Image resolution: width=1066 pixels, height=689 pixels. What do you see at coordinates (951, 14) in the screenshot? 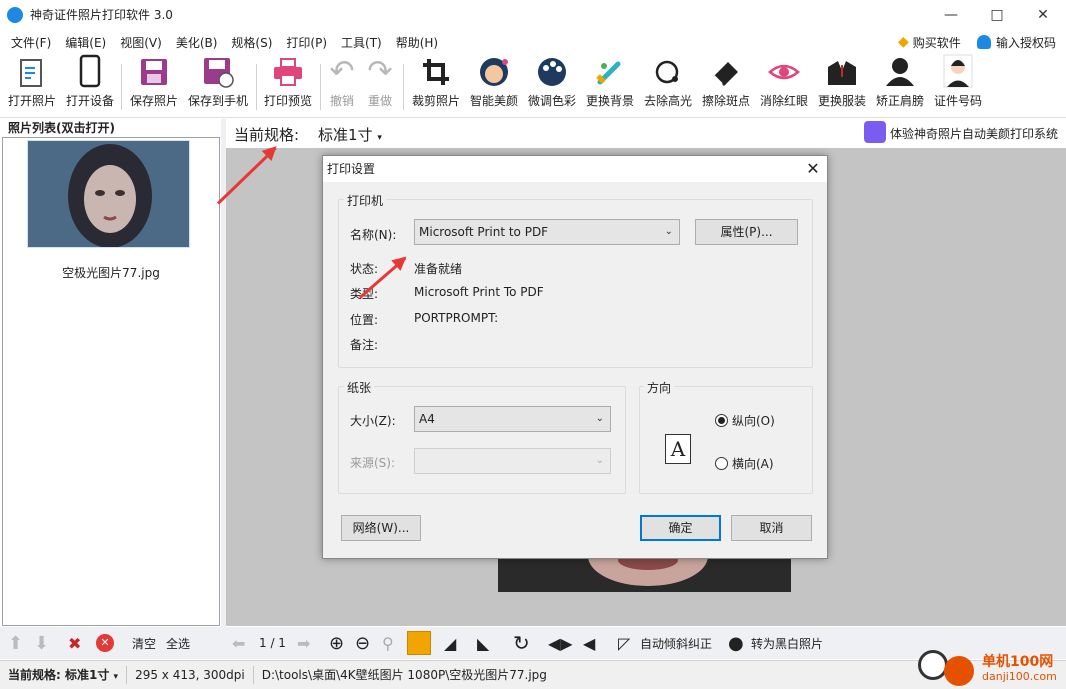
I see `minimize-button: —` at bounding box center [951, 14].